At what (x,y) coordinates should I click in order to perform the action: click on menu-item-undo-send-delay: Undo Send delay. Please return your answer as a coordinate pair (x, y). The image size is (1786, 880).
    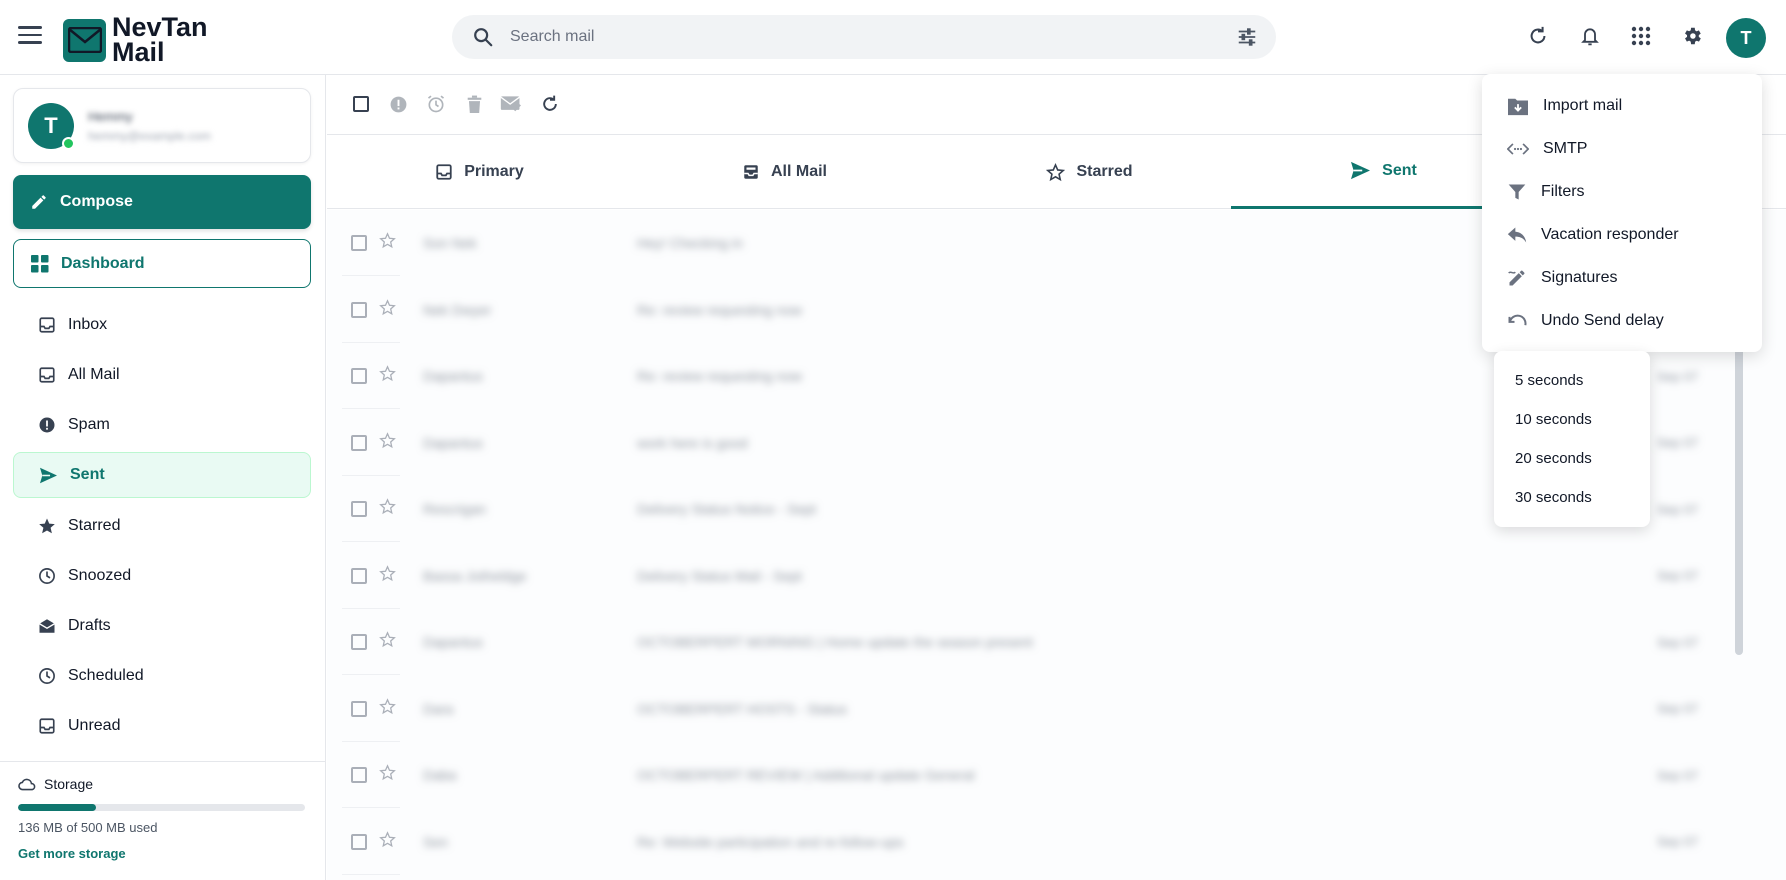
    Looking at the image, I should click on (1622, 320).